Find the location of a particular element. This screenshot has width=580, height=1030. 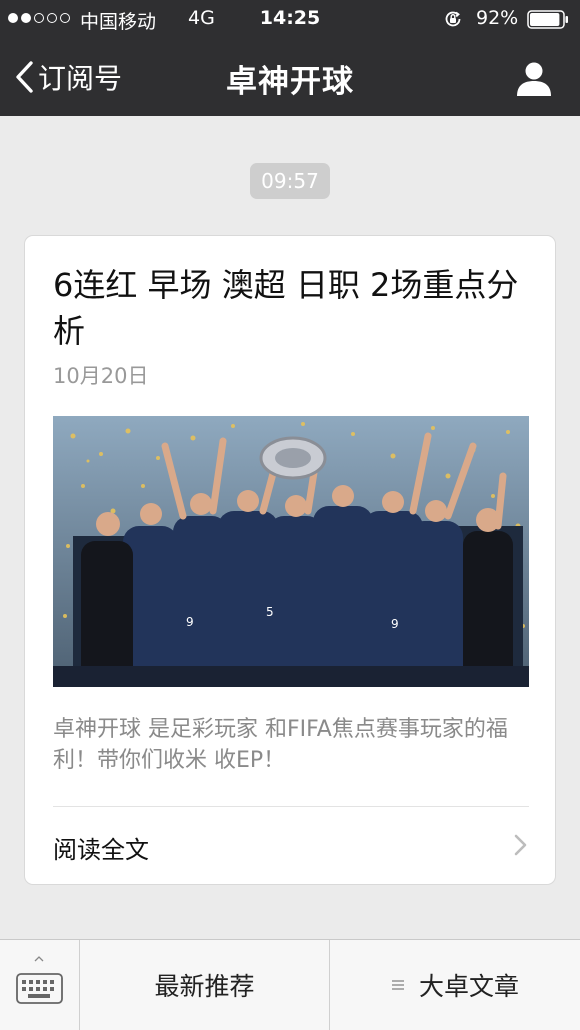

menu-latest-recommendations: 最新推荐 is located at coordinates (205, 985).